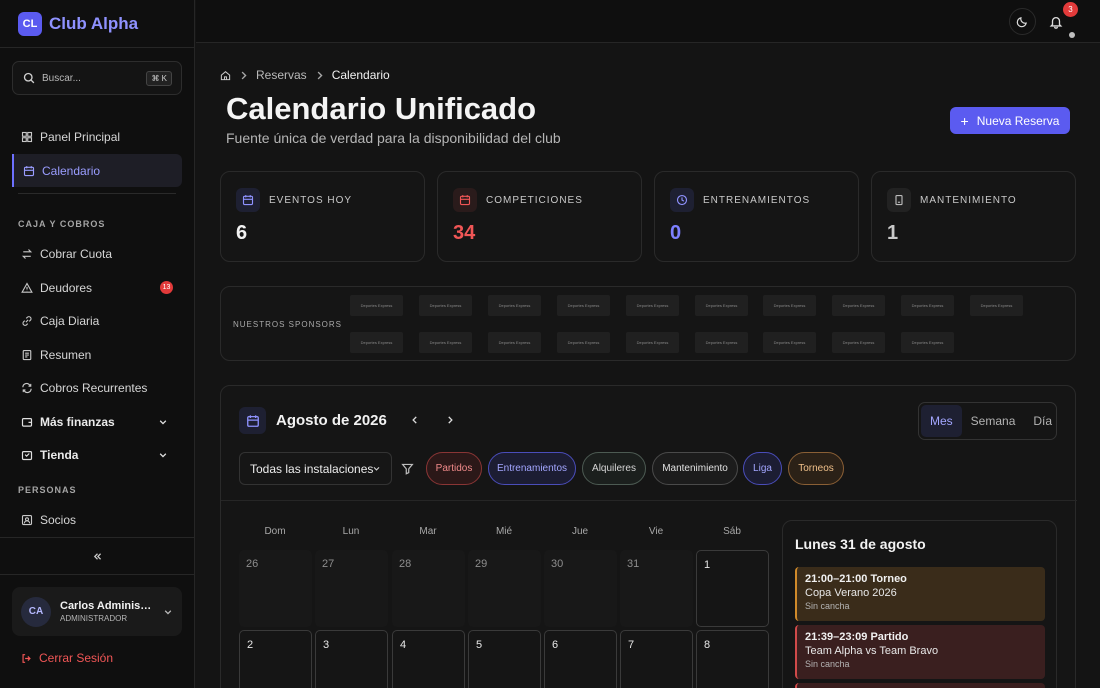 This screenshot has height=688, width=1100. Describe the element at coordinates (827, 606) in the screenshot. I see `event-place: Sin cancha` at that location.